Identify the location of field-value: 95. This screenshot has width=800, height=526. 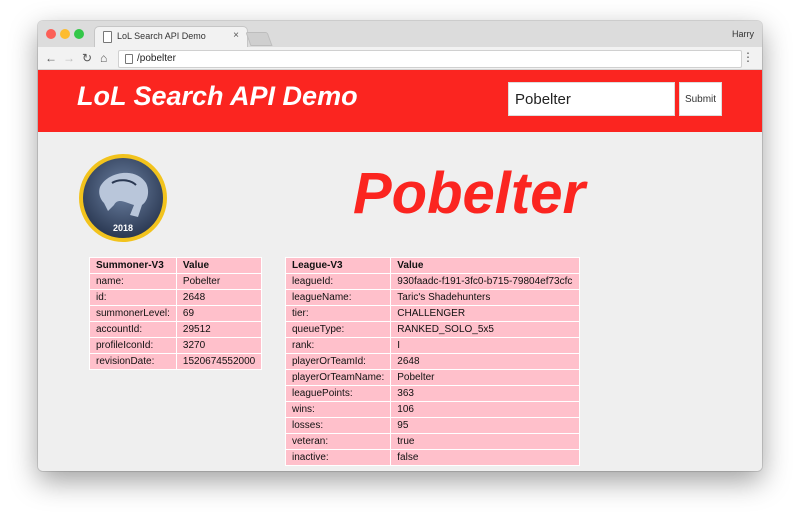
(485, 425).